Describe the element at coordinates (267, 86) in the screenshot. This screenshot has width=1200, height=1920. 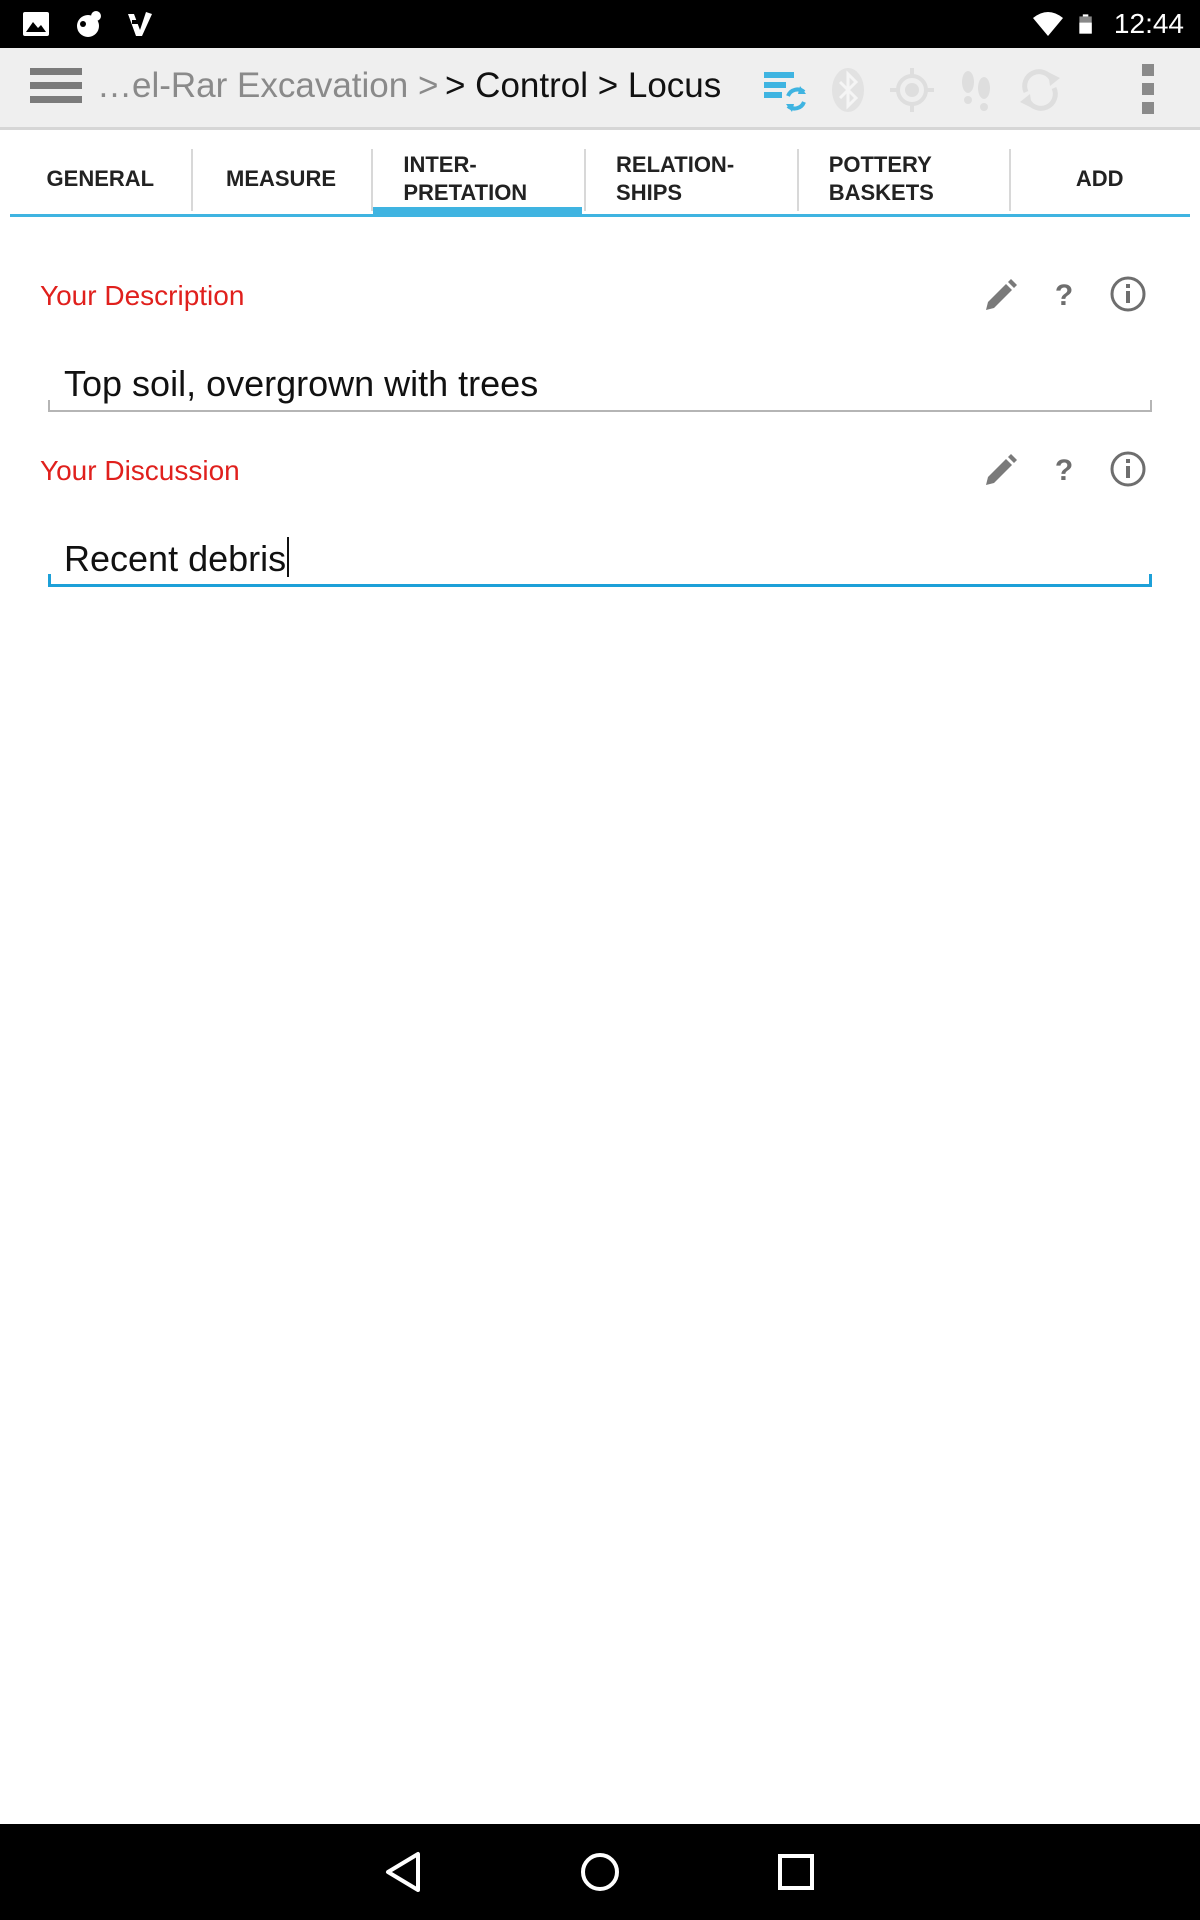
I see `breadcrumb-parent: …el-Rar Excavation >` at that location.